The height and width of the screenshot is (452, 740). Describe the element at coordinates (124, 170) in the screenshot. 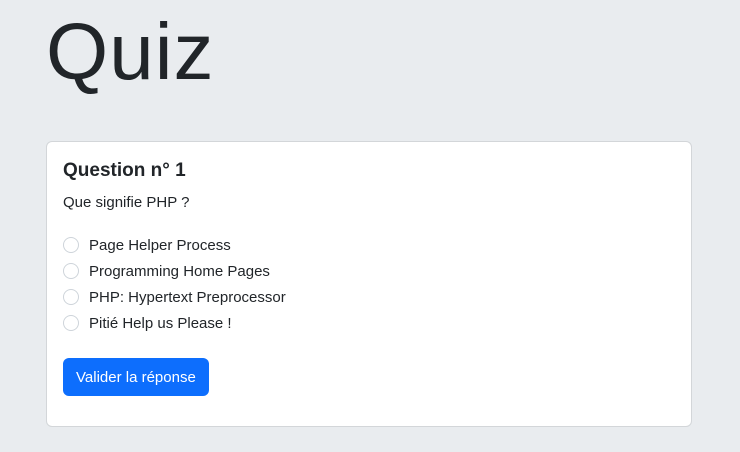

I see `question-title: Question n° 1` at that location.